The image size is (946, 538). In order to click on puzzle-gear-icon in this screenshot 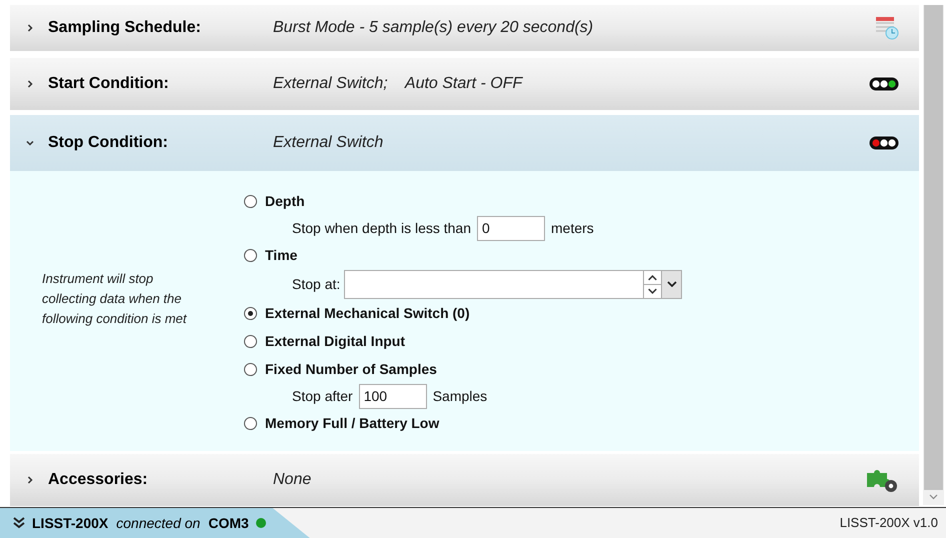, I will do `click(882, 480)`.